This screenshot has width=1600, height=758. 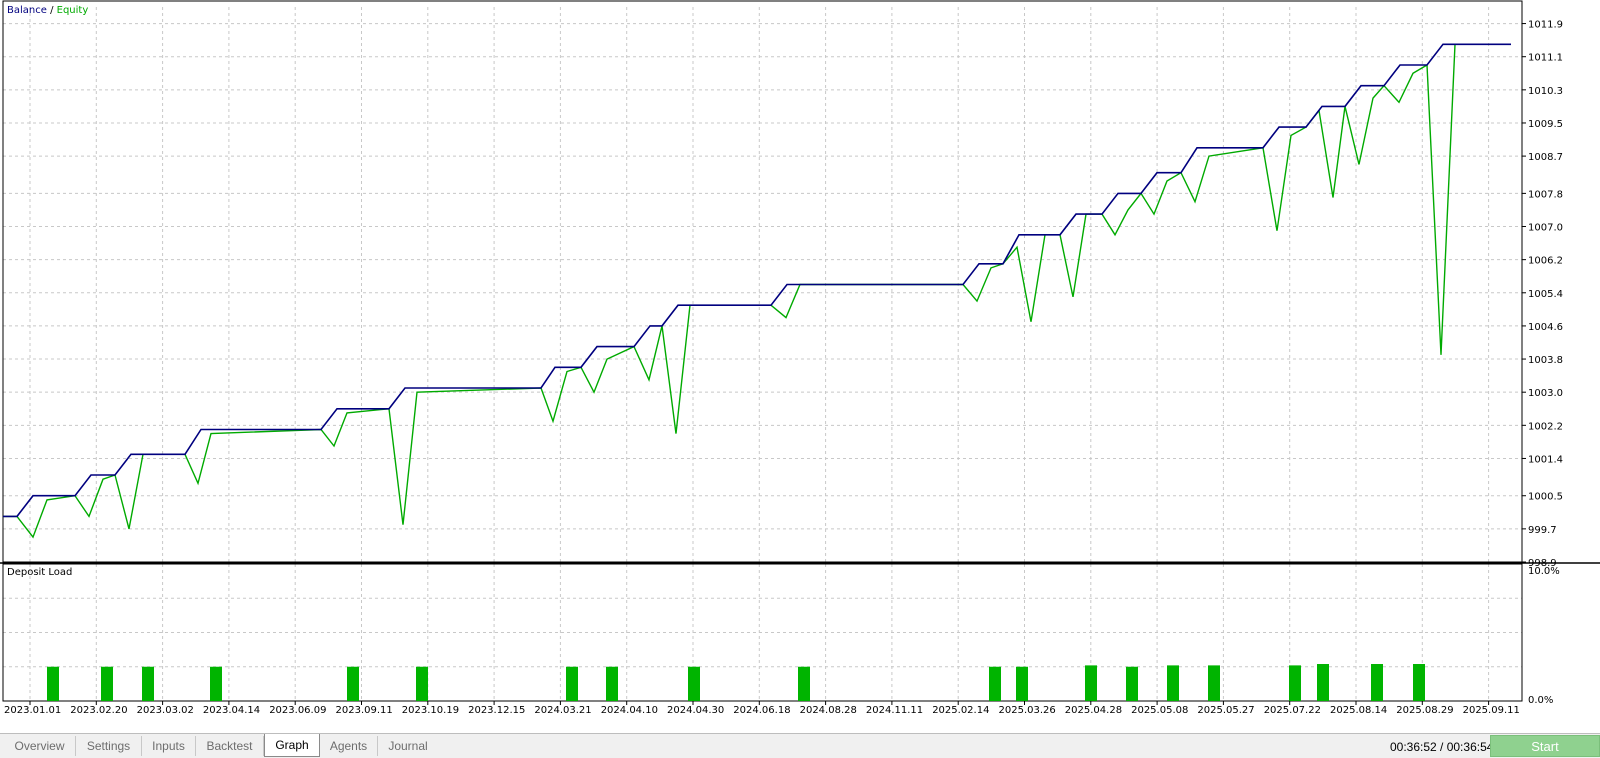 I want to click on y-tick-label: 1001.4, so click(x=1545, y=459).